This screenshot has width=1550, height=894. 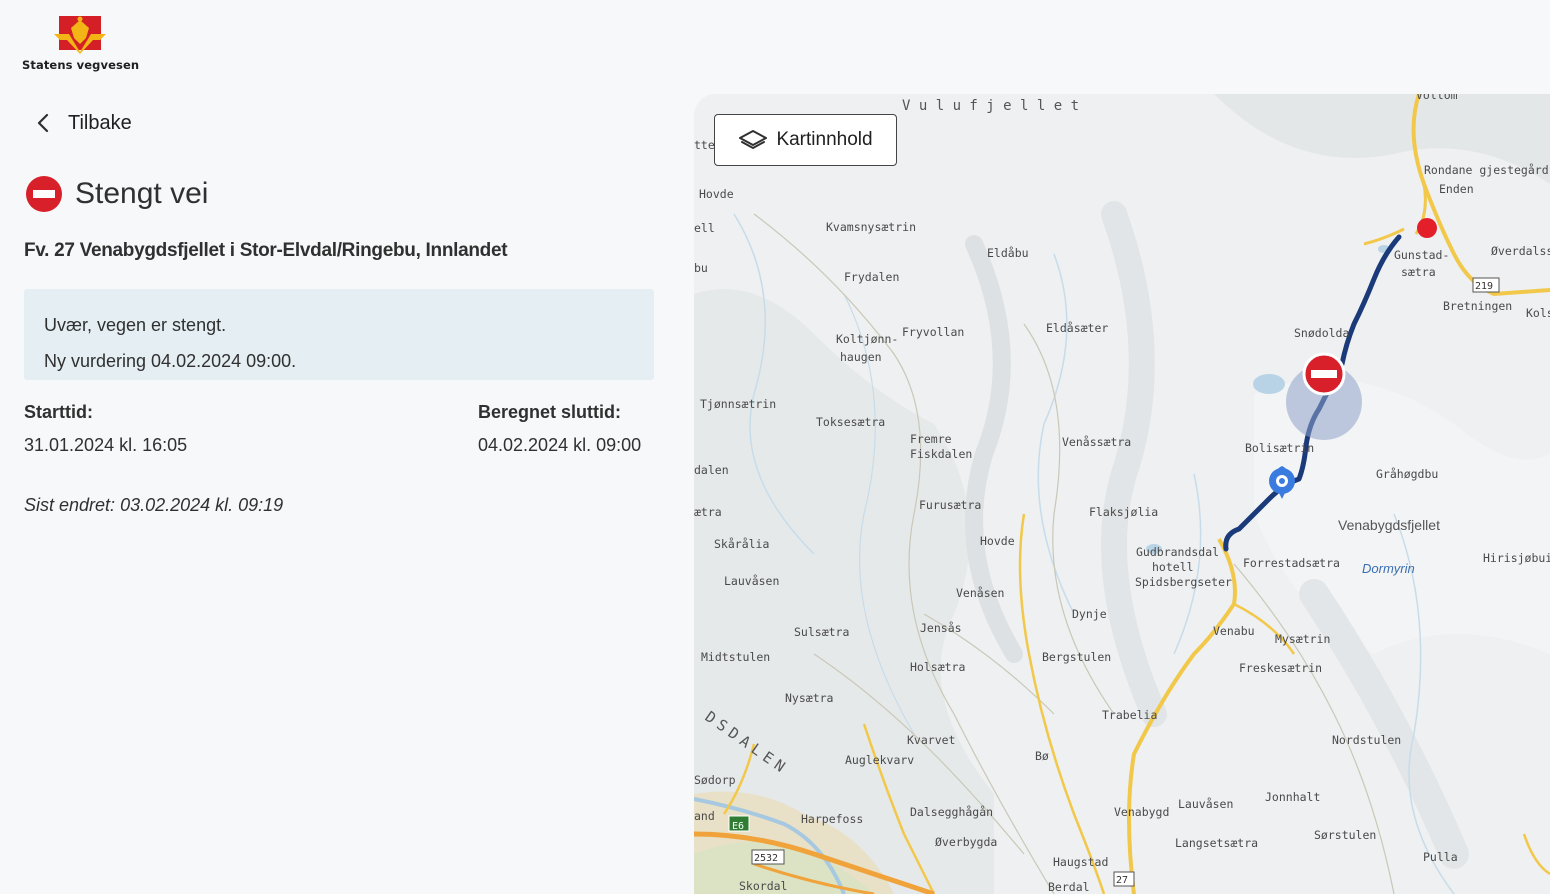 I want to click on map-layers-button: Kartinnhold, so click(x=805, y=140).